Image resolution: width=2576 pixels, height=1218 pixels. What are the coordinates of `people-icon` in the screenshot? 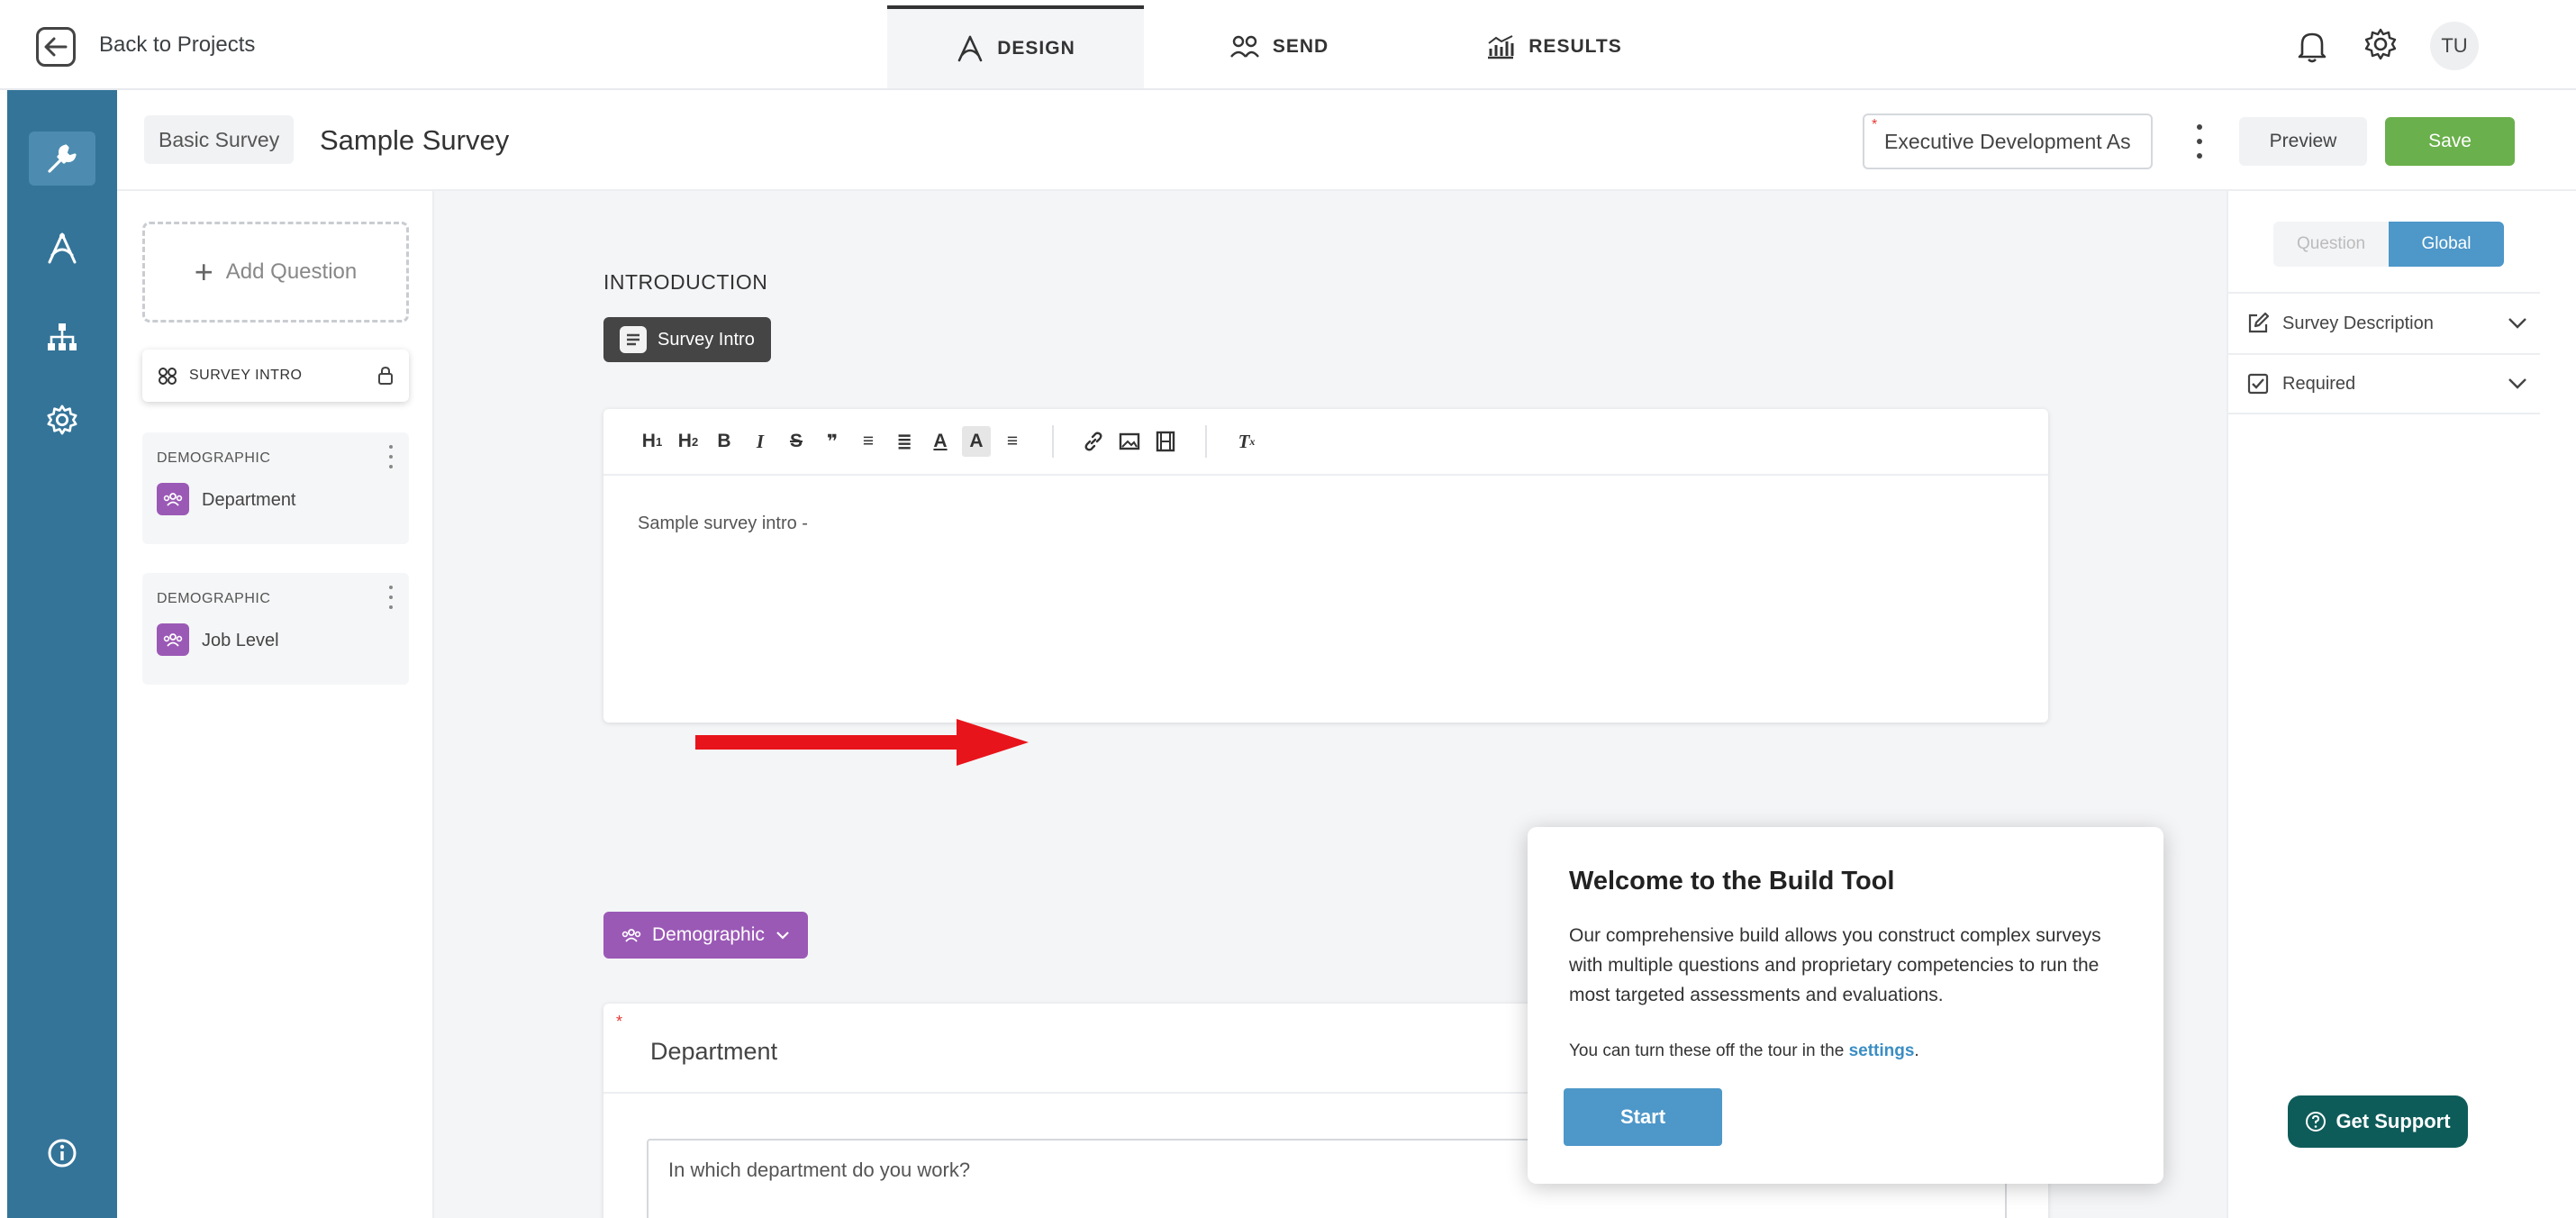 It's located at (1244, 46).